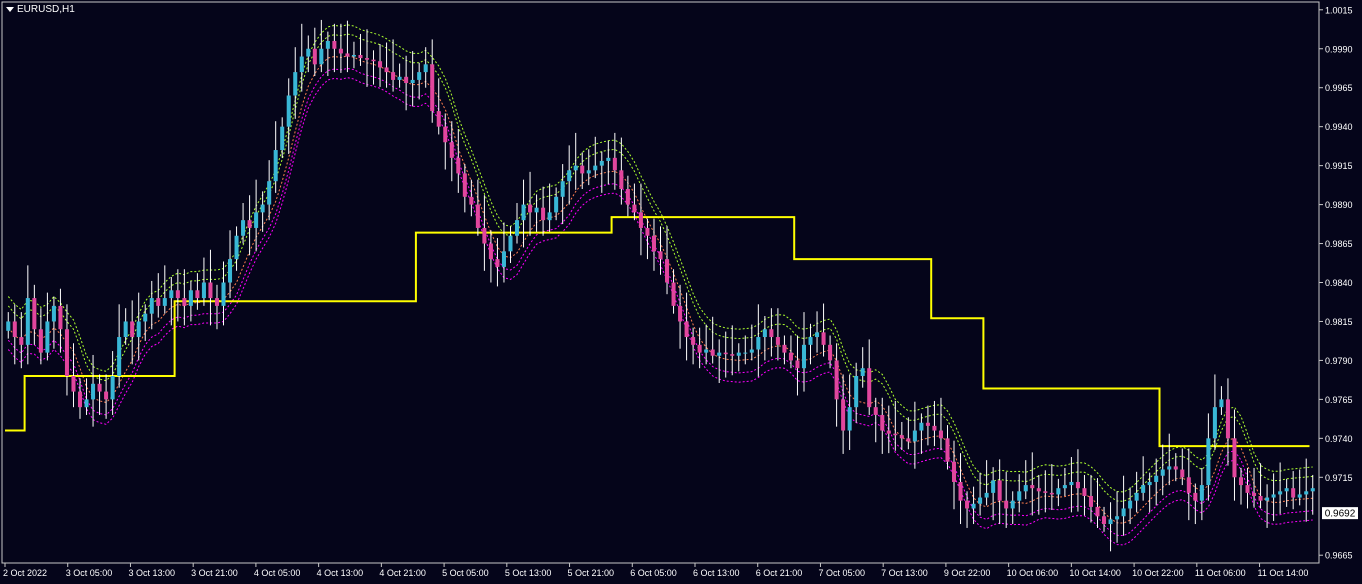 This screenshot has height=584, width=1362. Describe the element at coordinates (402, 573) in the screenshot. I see `x-tick-label: 4 Oct 21:00` at that location.